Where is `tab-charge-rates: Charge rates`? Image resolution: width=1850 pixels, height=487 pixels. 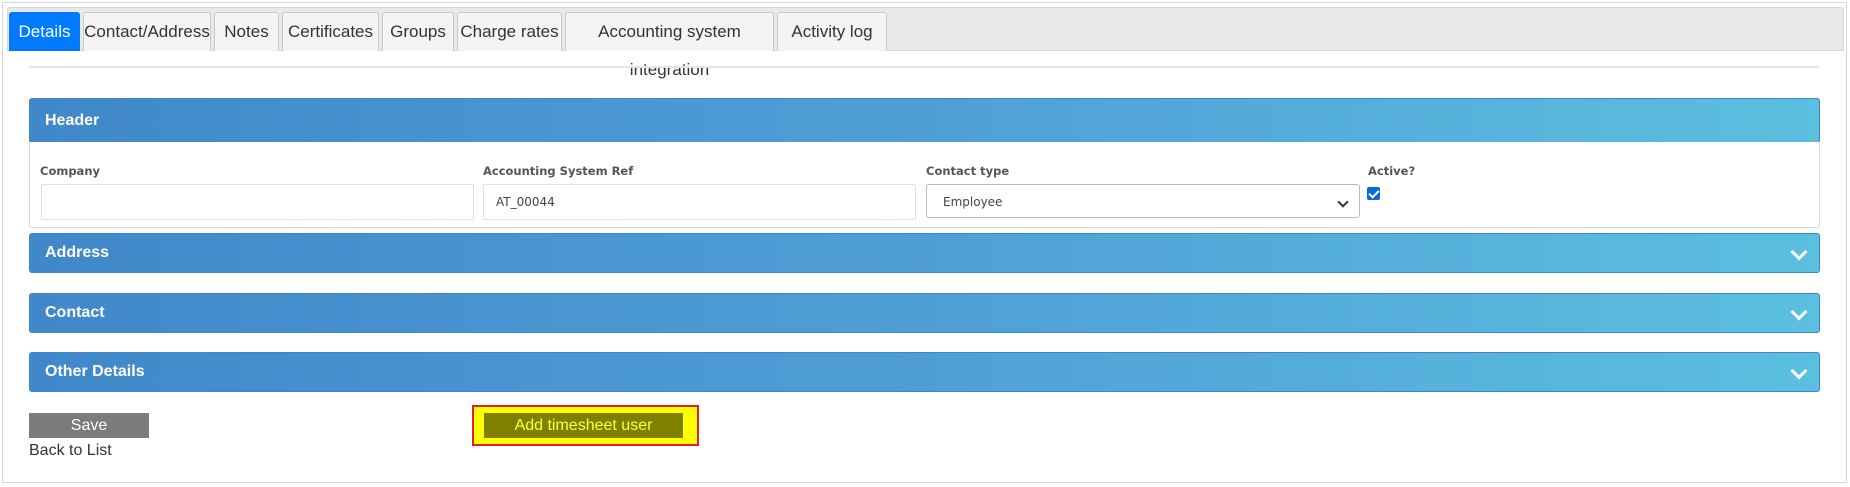
tab-charge-rates: Charge rates is located at coordinates (509, 31).